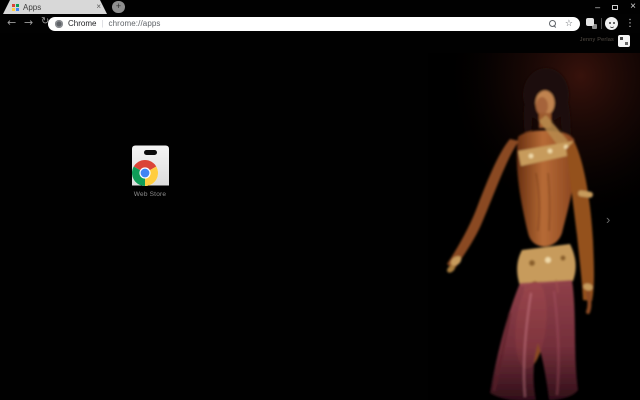  I want to click on chrome-web-store-bag-icon, so click(150, 165).